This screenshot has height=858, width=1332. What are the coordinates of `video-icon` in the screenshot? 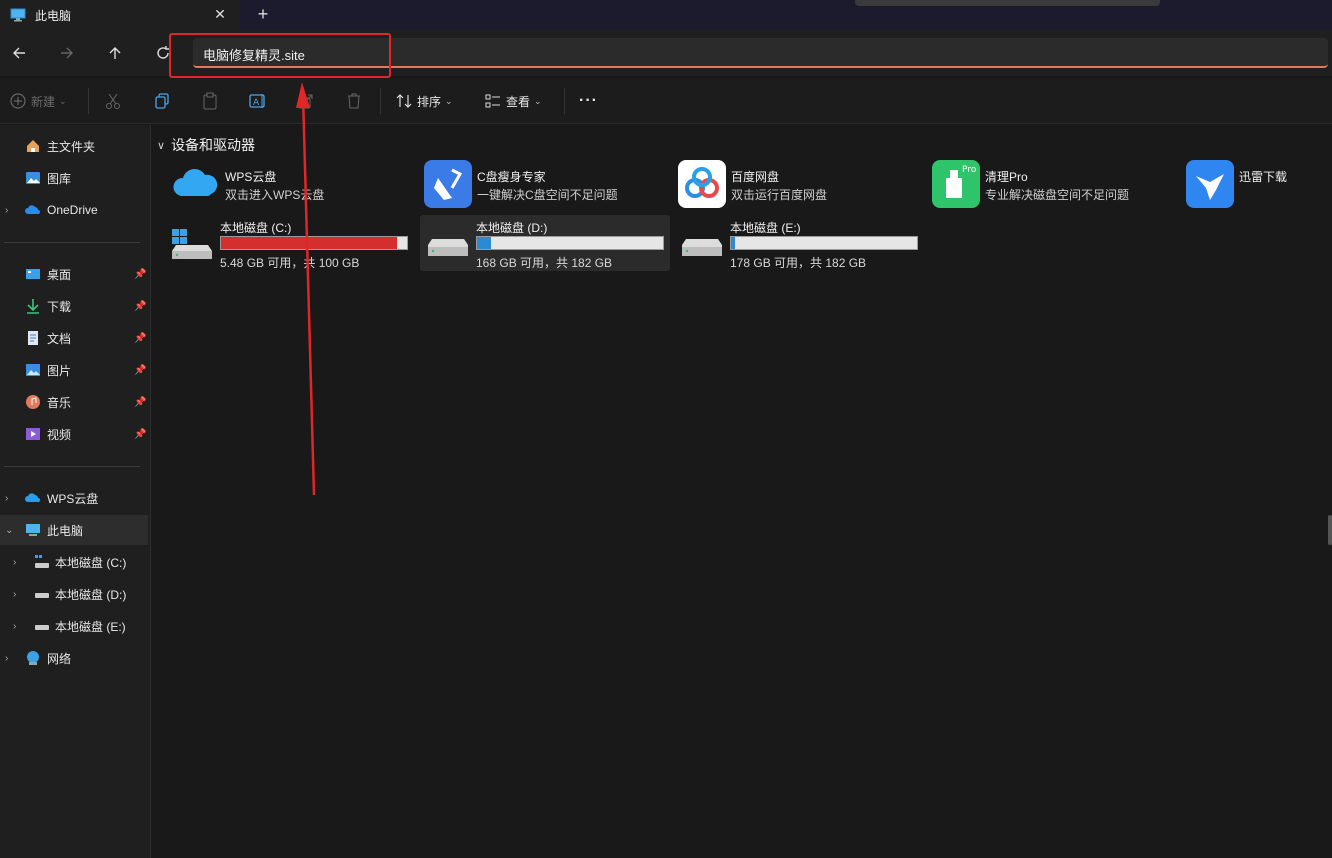 It's located at (33, 434).